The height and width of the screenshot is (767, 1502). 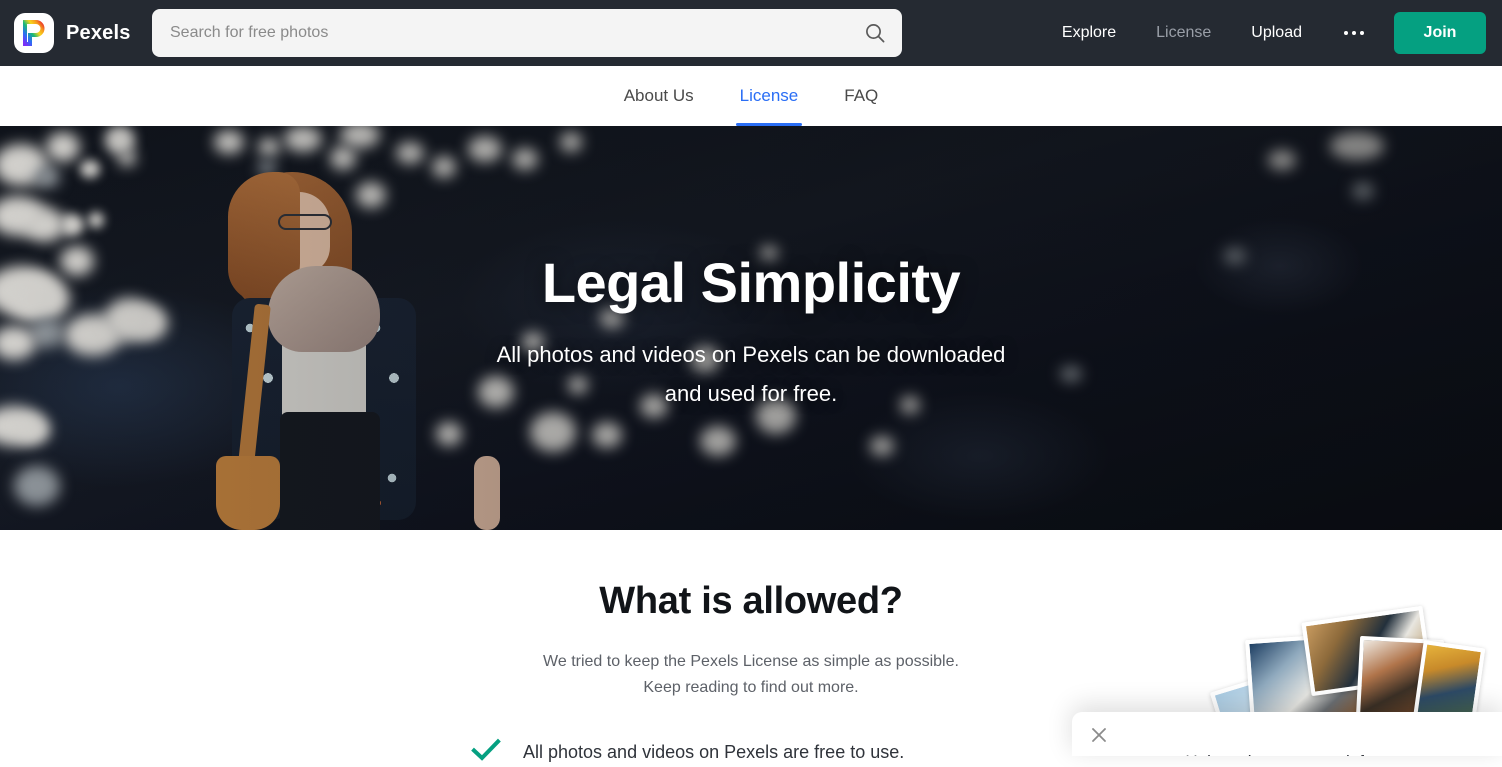 I want to click on promo-banner: Help us keep our work free, so click(x=1287, y=734).